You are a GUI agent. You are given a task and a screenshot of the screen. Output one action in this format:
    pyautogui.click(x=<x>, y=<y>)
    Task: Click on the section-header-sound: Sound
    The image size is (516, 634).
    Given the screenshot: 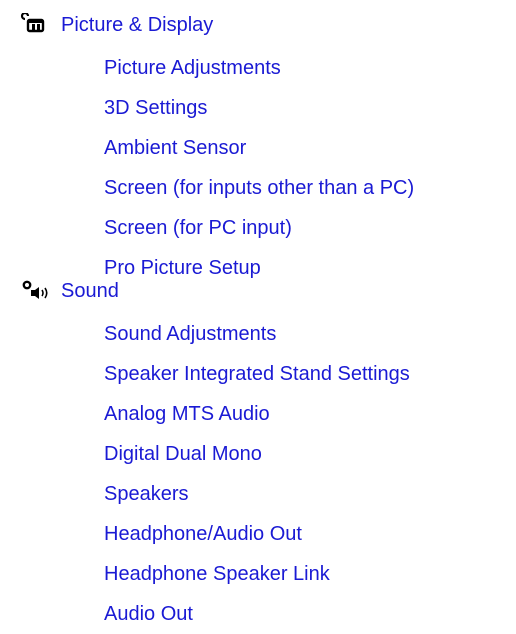 What is the action you would take?
    pyautogui.click(x=258, y=291)
    